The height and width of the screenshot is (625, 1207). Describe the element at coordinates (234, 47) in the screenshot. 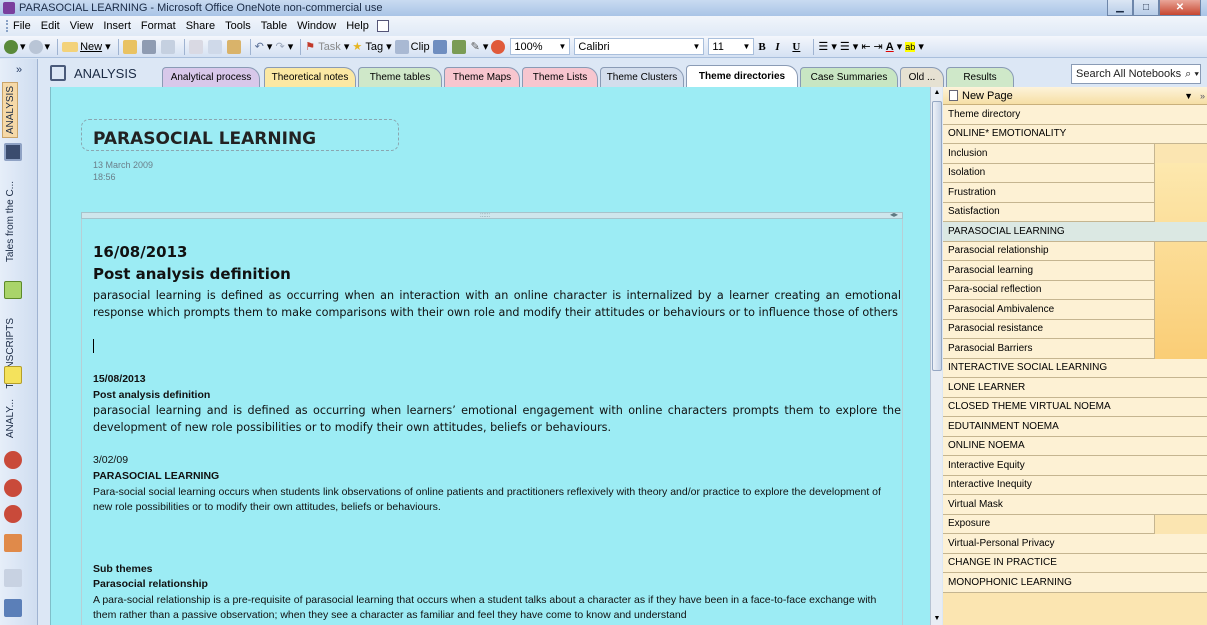

I see `paste-button` at that location.